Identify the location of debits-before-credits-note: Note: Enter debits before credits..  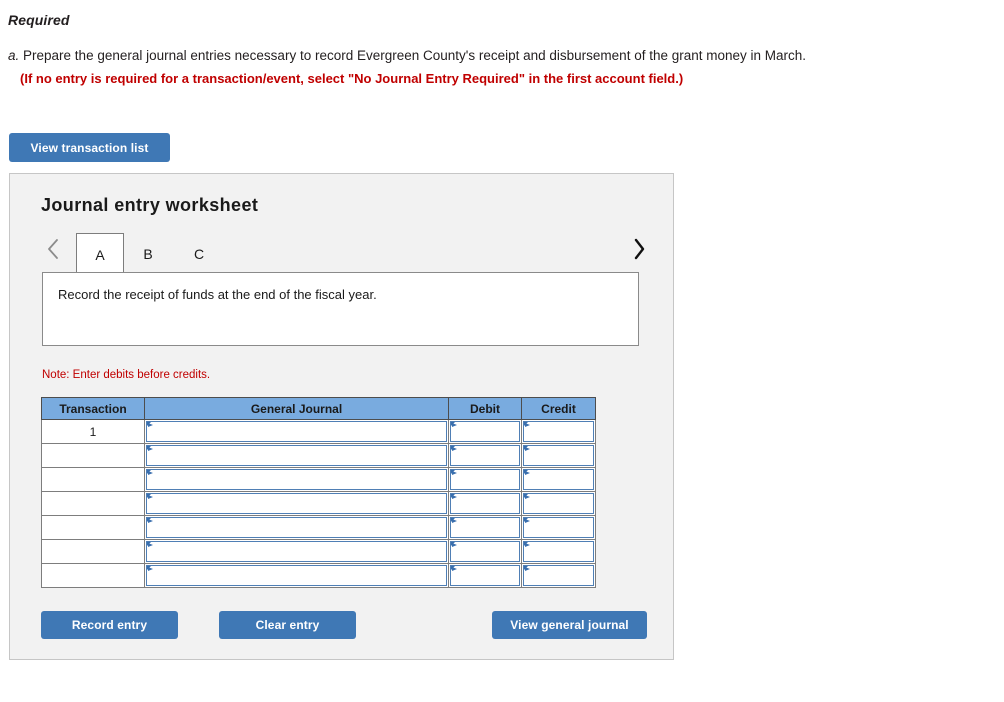
(126, 375).